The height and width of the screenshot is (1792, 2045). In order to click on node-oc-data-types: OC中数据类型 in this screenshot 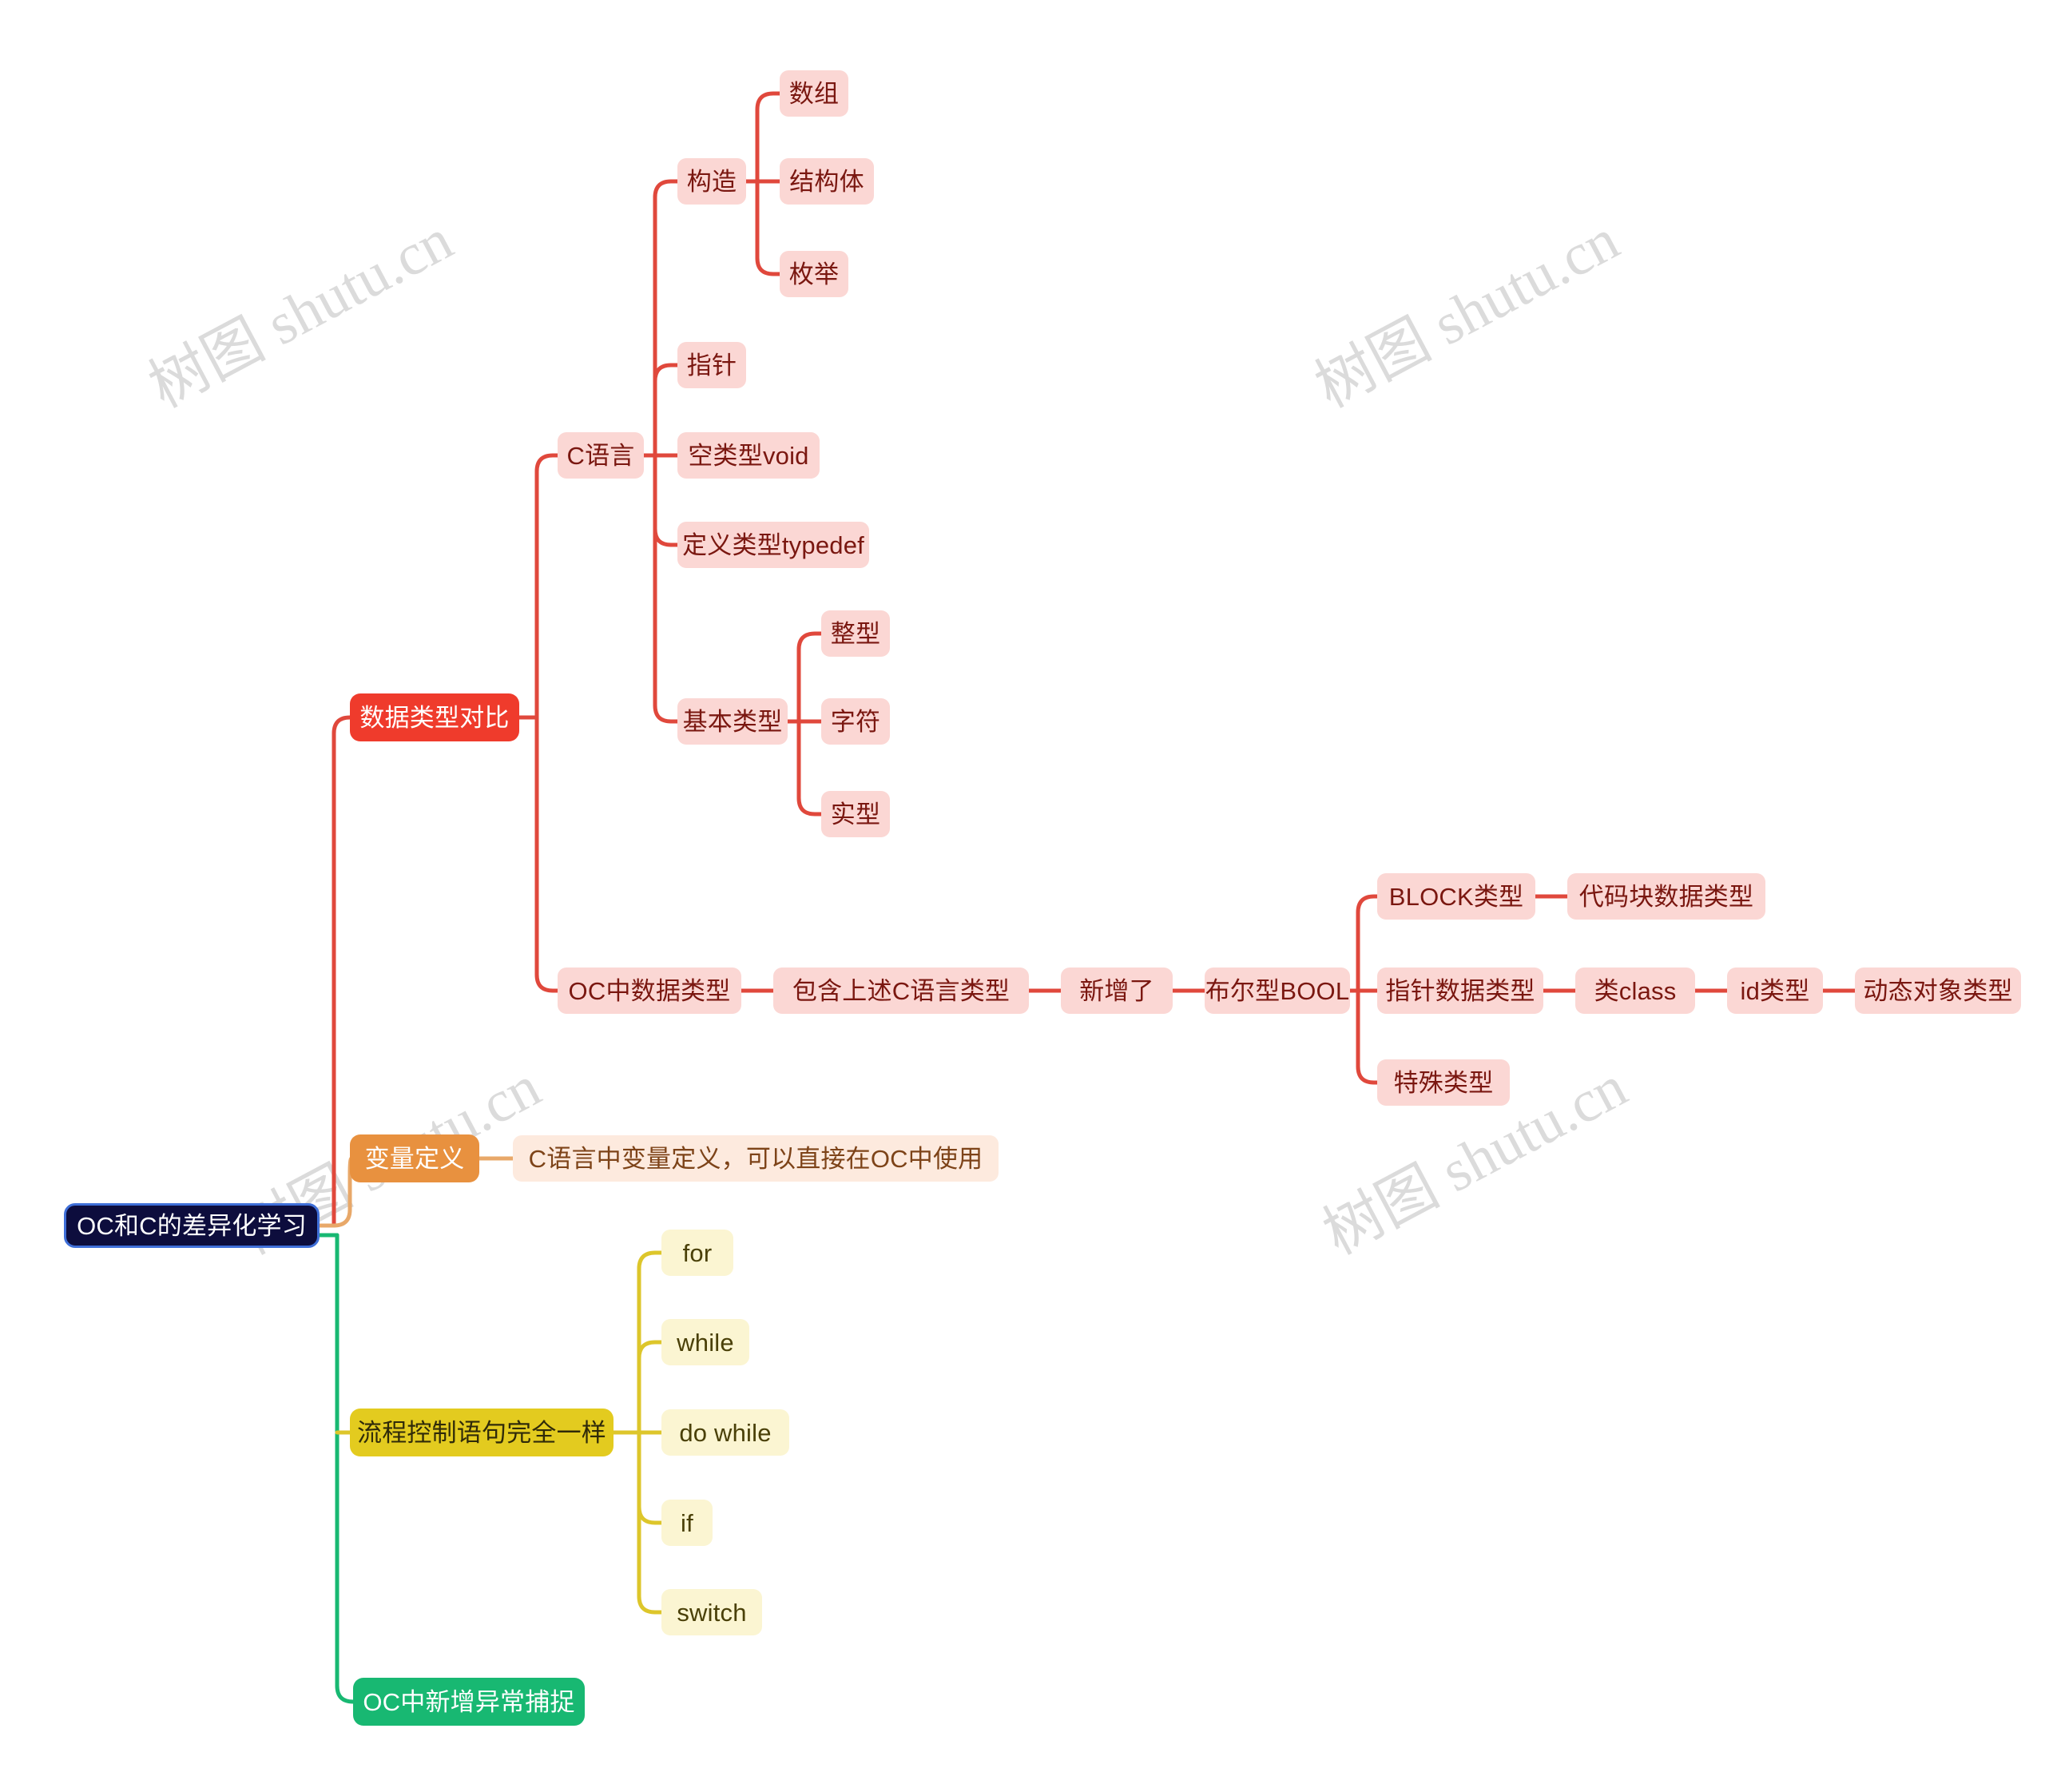, I will do `click(649, 991)`.